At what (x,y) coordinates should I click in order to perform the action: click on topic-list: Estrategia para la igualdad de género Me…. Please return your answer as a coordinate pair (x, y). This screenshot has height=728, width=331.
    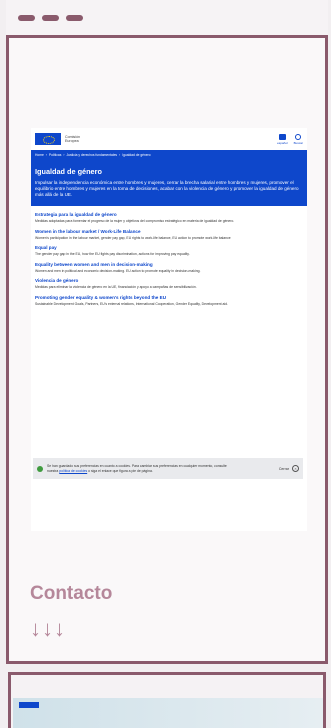
    Looking at the image, I should click on (169, 256).